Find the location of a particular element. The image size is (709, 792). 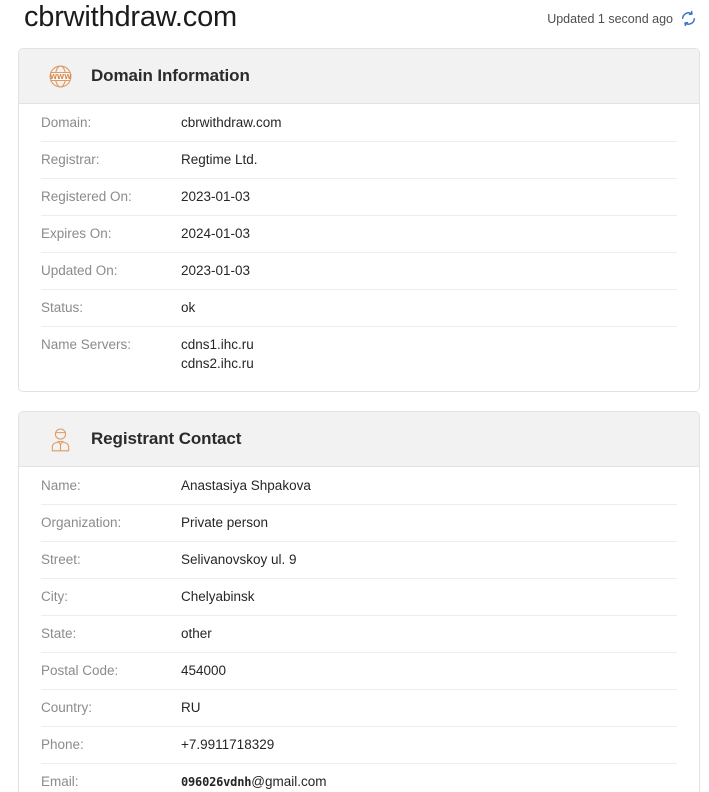

table-row: Domain: cbrwithdraw.com is located at coordinates (359, 122).